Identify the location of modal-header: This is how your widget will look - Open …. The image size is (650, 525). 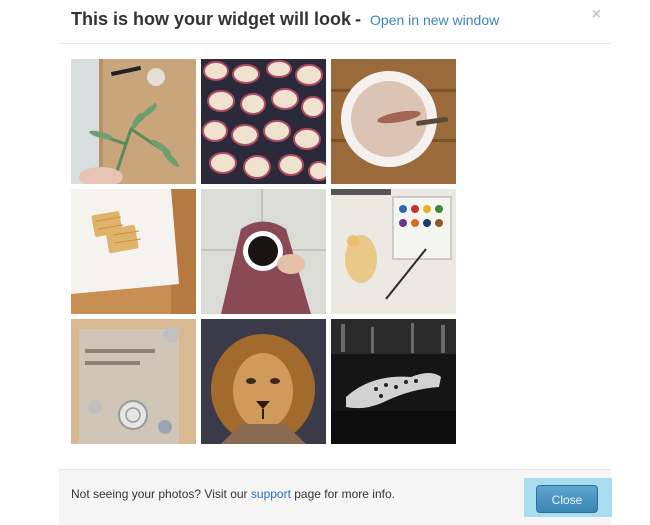
(335, 22).